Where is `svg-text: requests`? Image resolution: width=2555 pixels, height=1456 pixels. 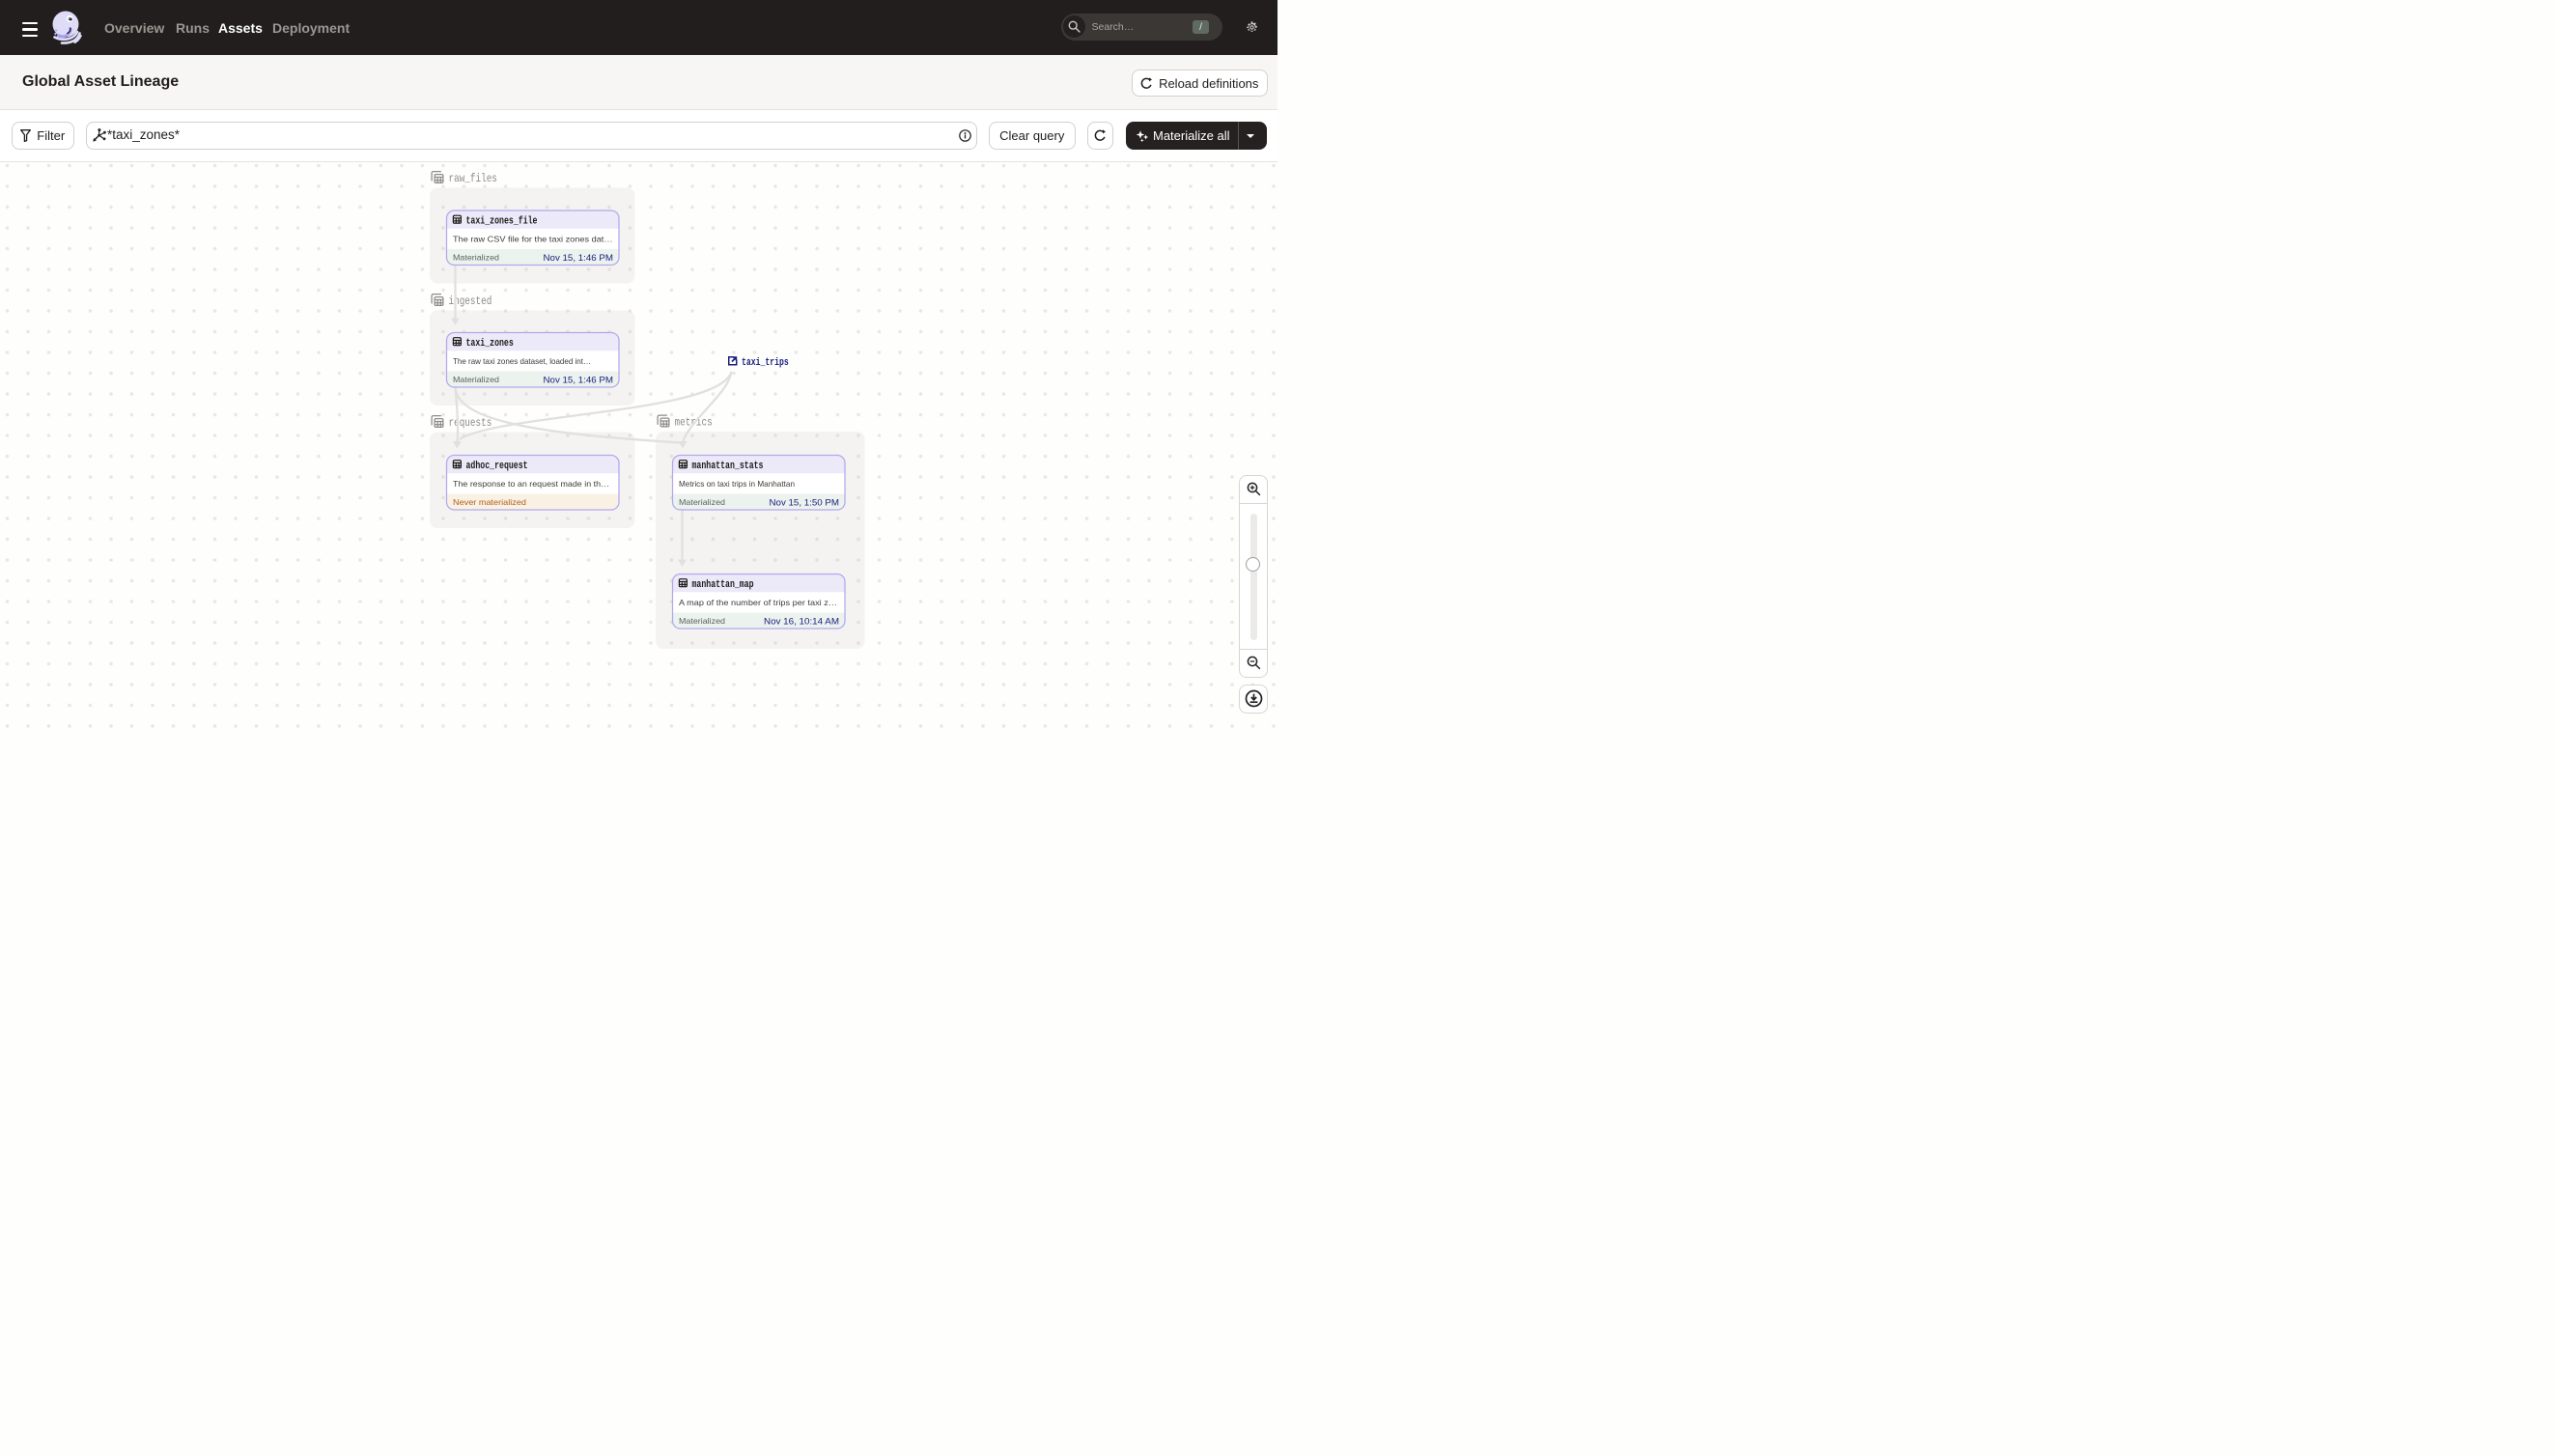 svg-text: requests is located at coordinates (470, 423).